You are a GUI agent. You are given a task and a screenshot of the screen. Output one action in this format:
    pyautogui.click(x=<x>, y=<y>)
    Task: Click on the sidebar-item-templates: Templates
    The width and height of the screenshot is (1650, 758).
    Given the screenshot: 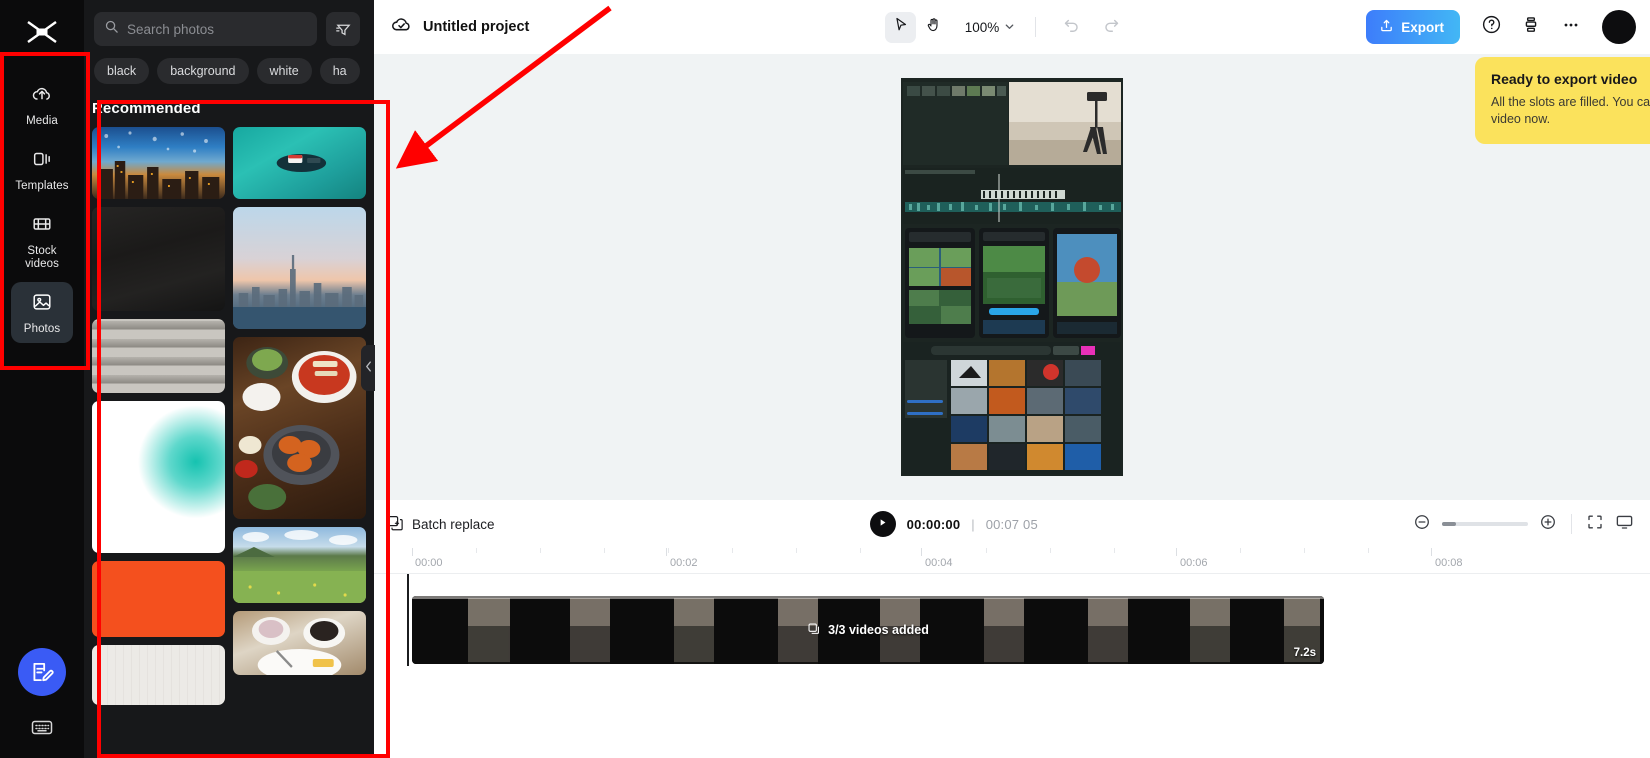 What is the action you would take?
    pyautogui.click(x=42, y=169)
    